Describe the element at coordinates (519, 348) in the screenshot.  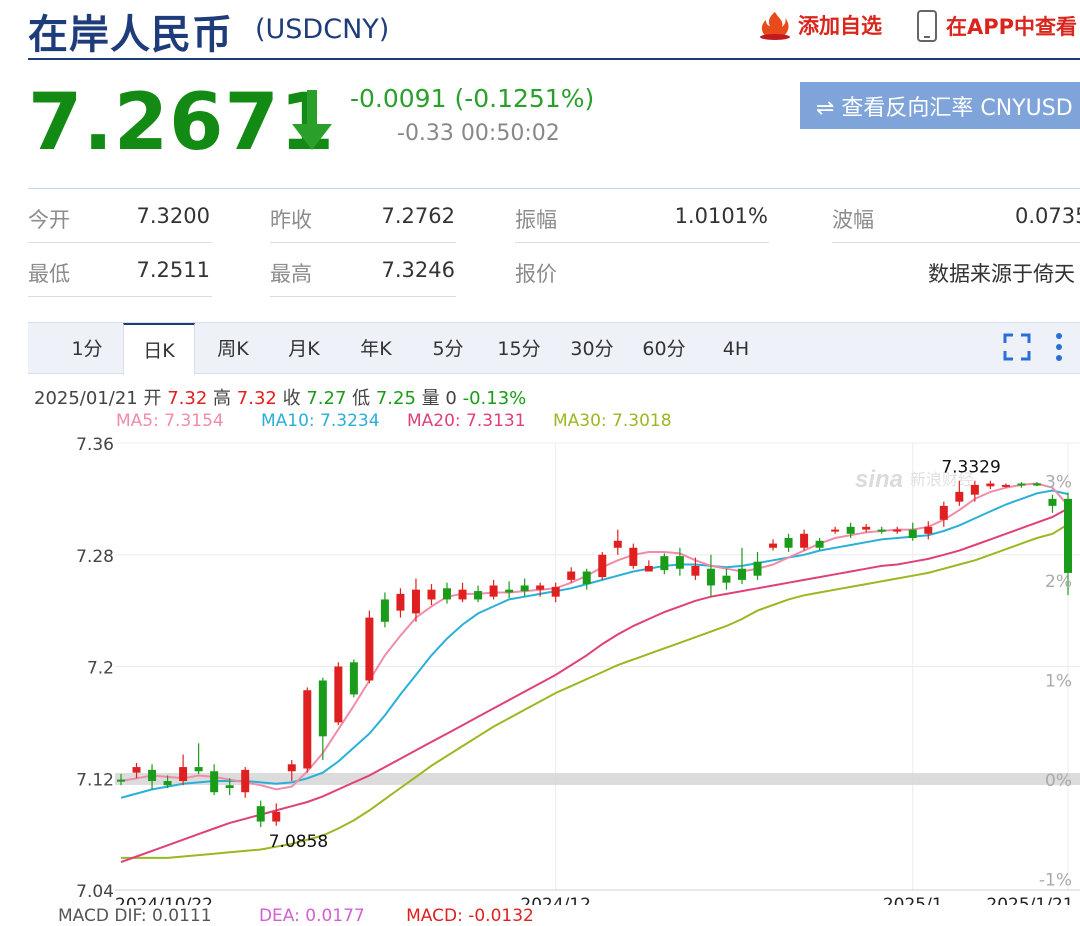
I see `tab-15min: 15分` at that location.